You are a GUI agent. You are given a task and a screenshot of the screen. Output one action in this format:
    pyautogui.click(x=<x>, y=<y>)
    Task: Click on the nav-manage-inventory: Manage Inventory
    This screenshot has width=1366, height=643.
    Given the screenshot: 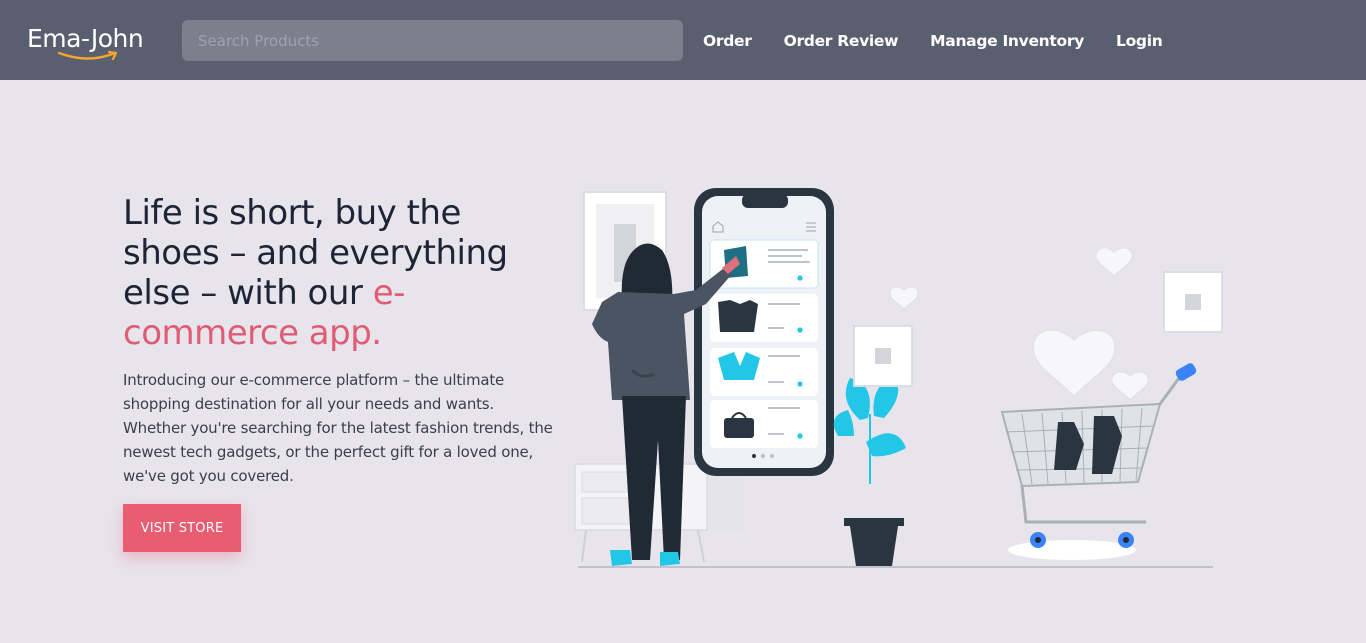 What is the action you would take?
    pyautogui.click(x=1007, y=41)
    